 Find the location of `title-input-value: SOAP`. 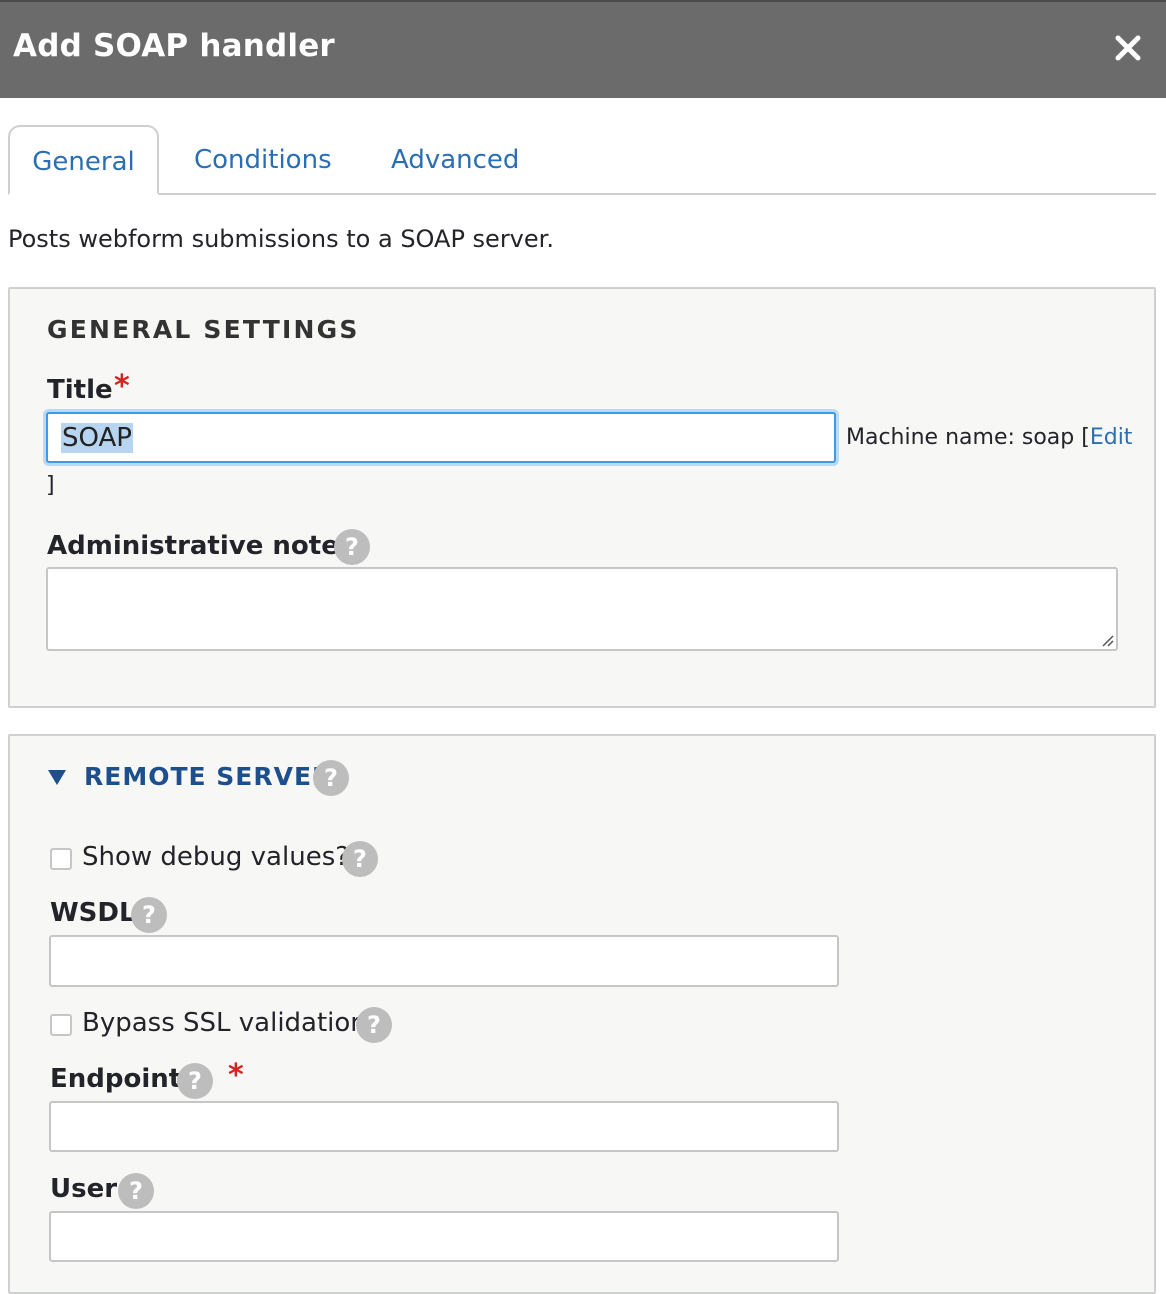

title-input-value: SOAP is located at coordinates (97, 438).